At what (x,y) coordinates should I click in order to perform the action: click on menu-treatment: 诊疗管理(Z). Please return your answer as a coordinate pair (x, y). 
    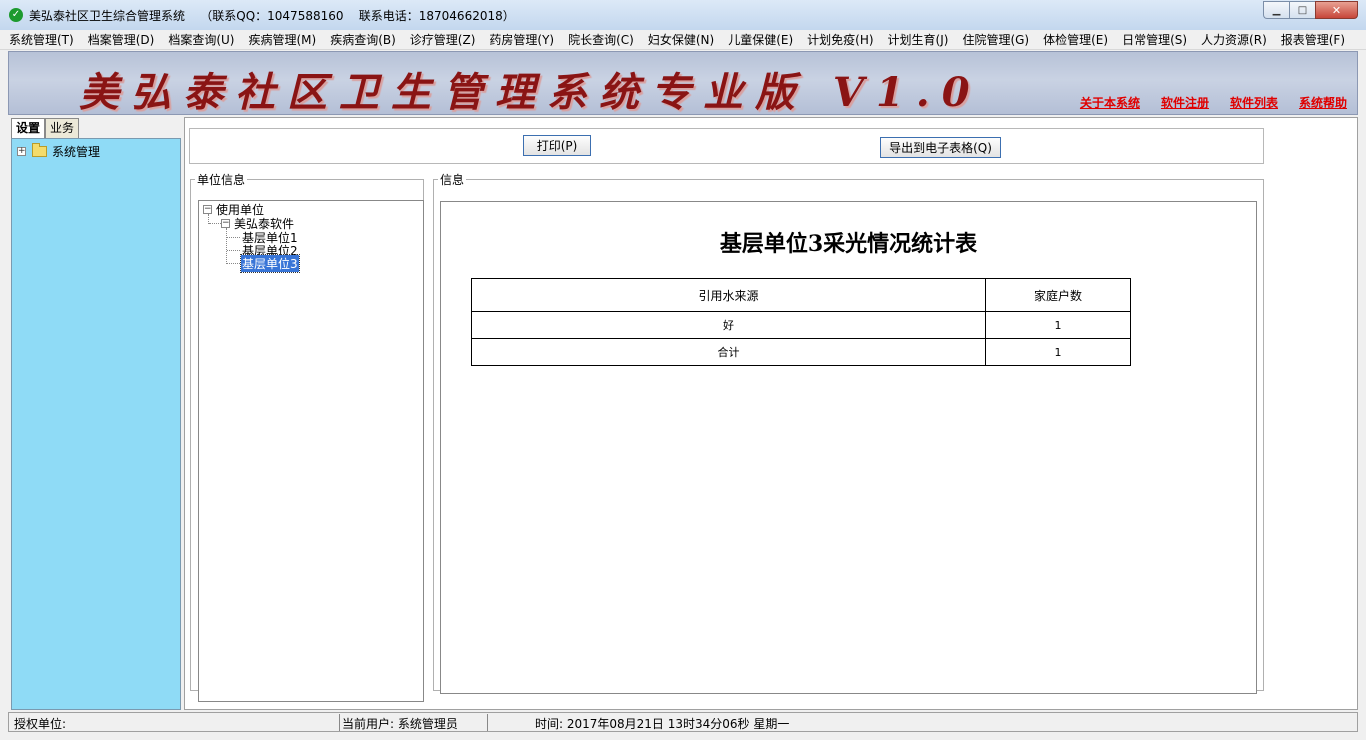
    Looking at the image, I should click on (443, 39).